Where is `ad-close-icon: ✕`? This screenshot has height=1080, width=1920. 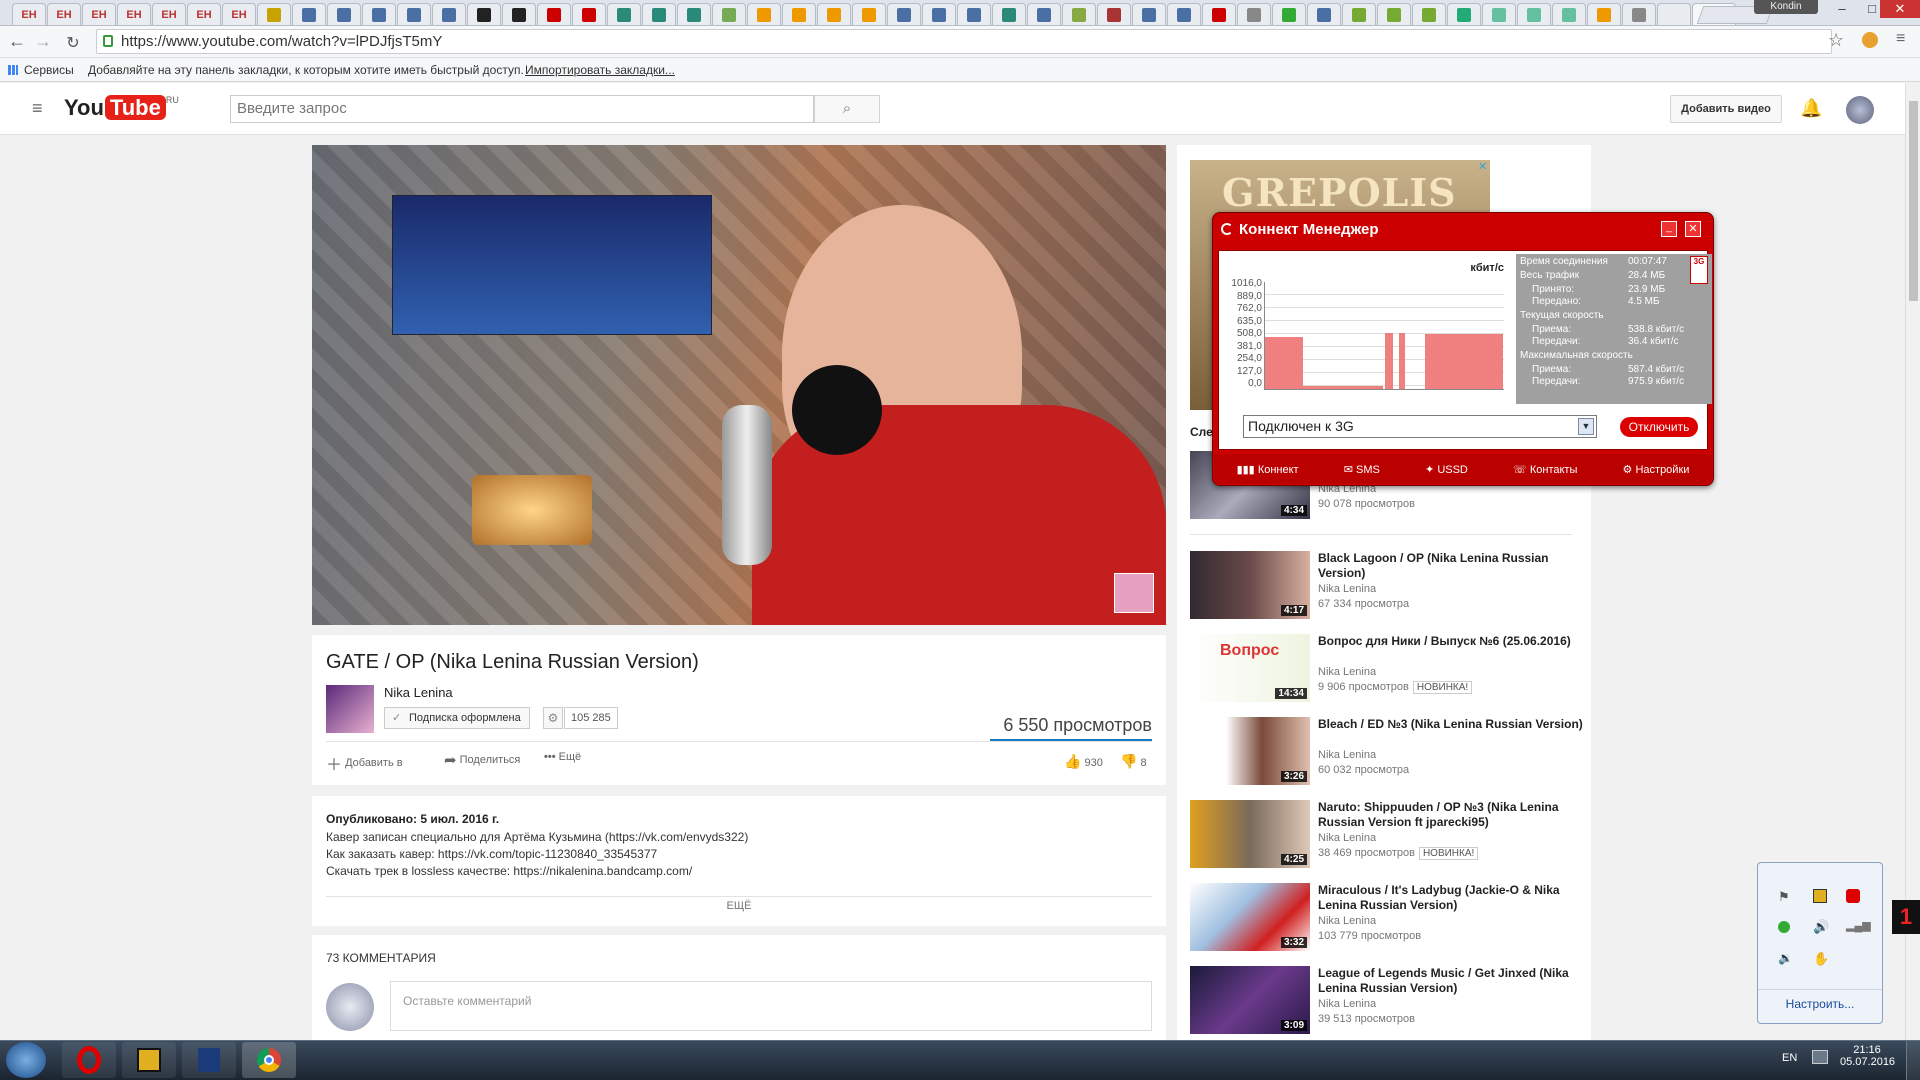
ad-close-icon: ✕ is located at coordinates (1484, 166).